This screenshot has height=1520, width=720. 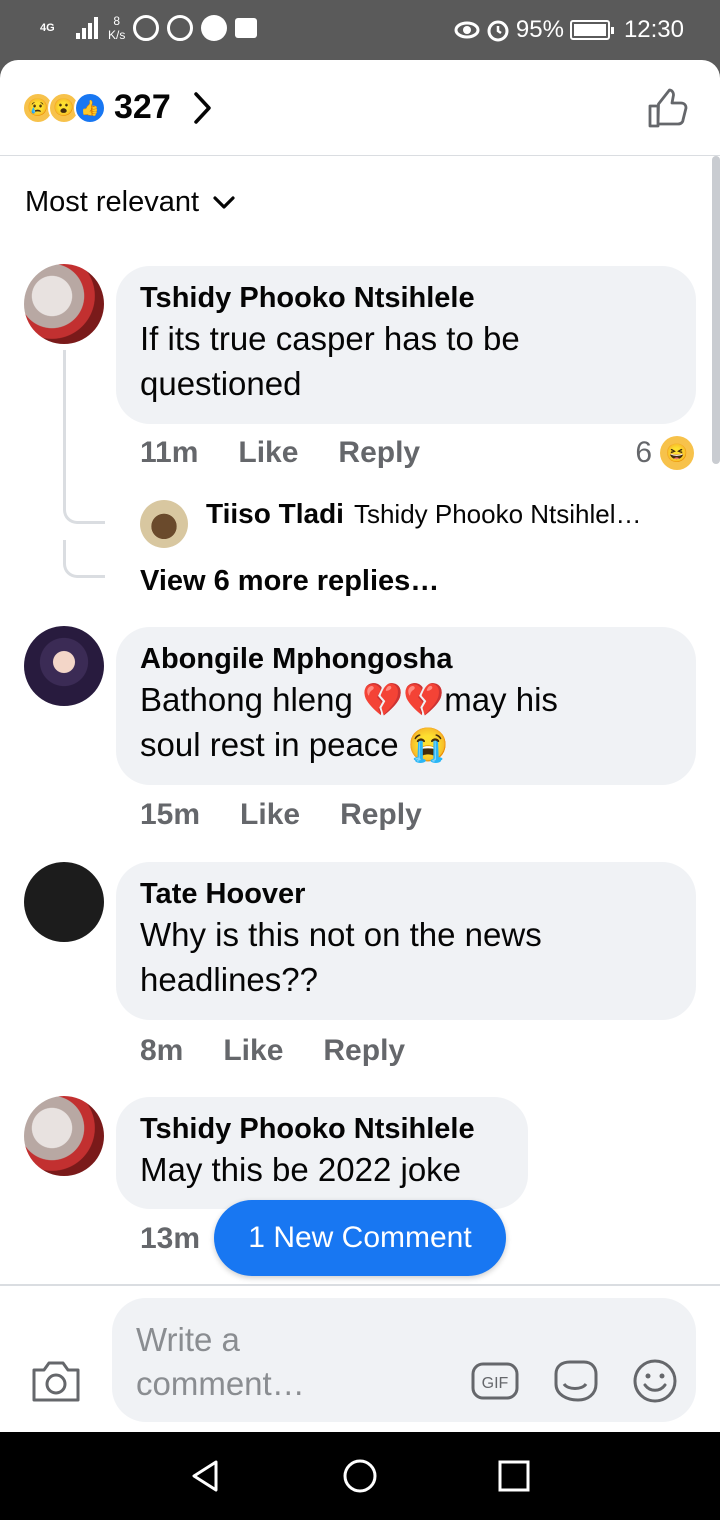 What do you see at coordinates (162, 1050) in the screenshot?
I see `comment-time: 8m` at bounding box center [162, 1050].